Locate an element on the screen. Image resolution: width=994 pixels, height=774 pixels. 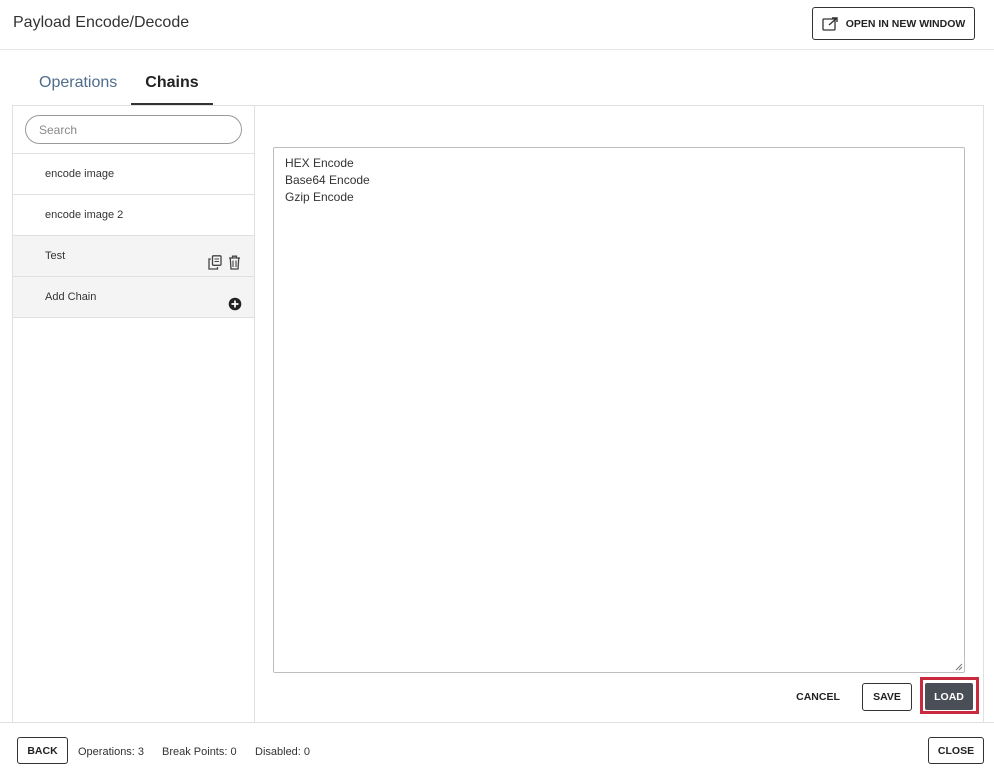
operation-line: Base64 Encode is located at coordinates (327, 180).